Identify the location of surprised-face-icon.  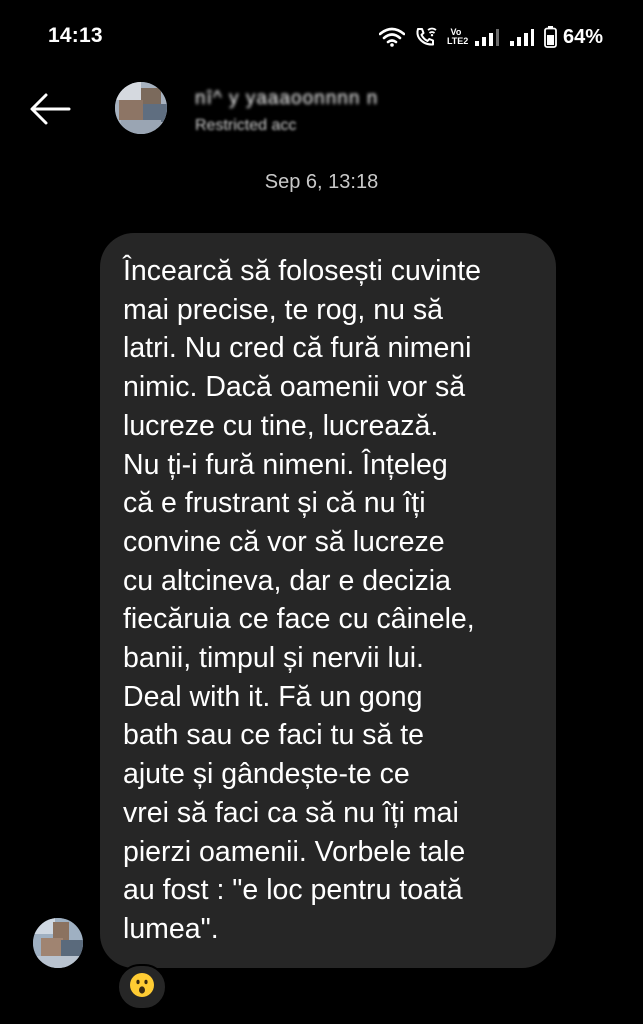
(142, 987).